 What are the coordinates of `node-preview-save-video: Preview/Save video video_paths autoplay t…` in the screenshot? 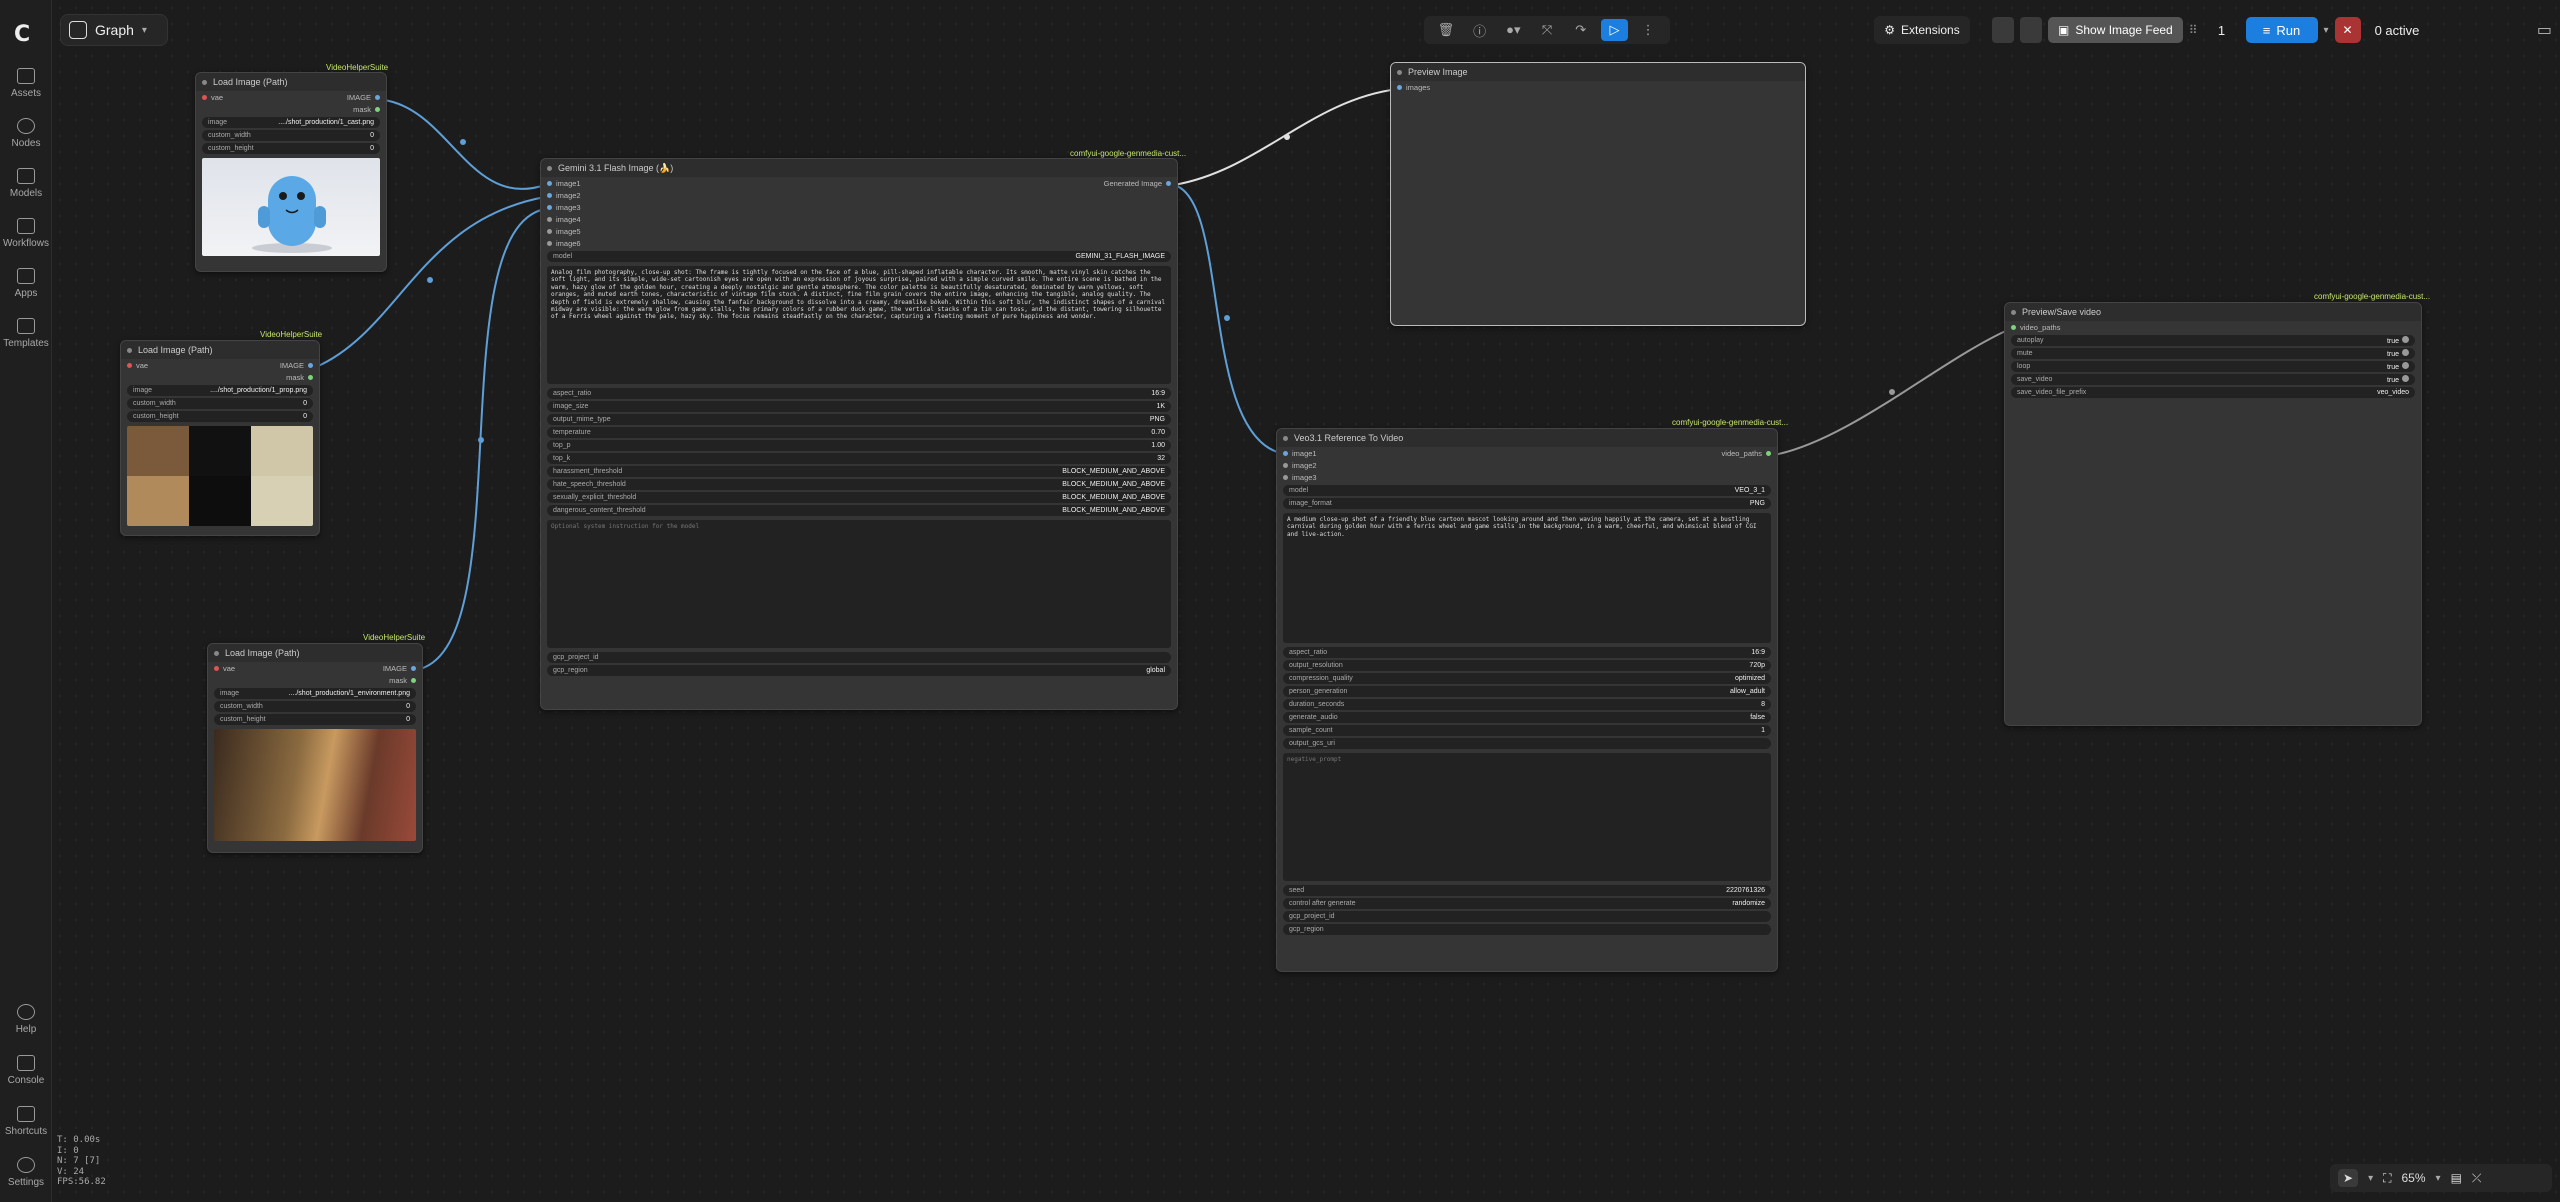 It's located at (2213, 514).